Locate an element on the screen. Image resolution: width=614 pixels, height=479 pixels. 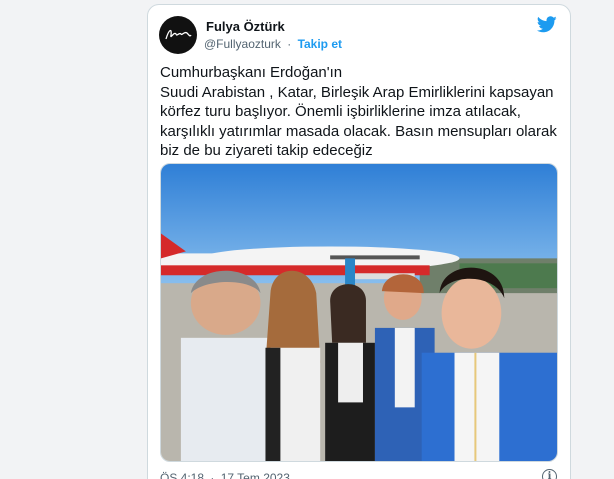
author-name: Fulya Öztürk is located at coordinates (245, 26).